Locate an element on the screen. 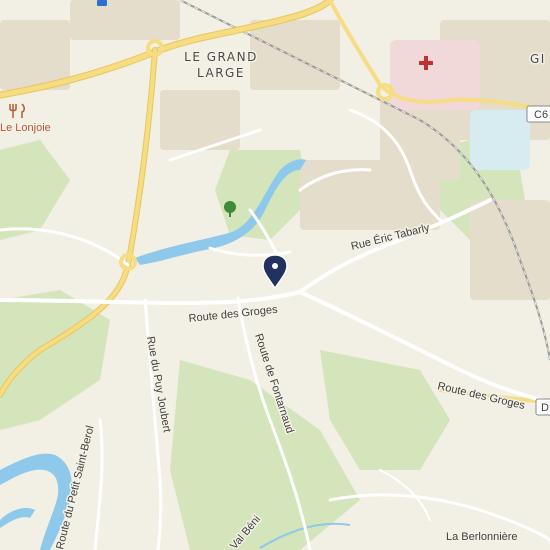 This screenshot has width=550, height=550. fork-knife-icon is located at coordinates (17, 110).